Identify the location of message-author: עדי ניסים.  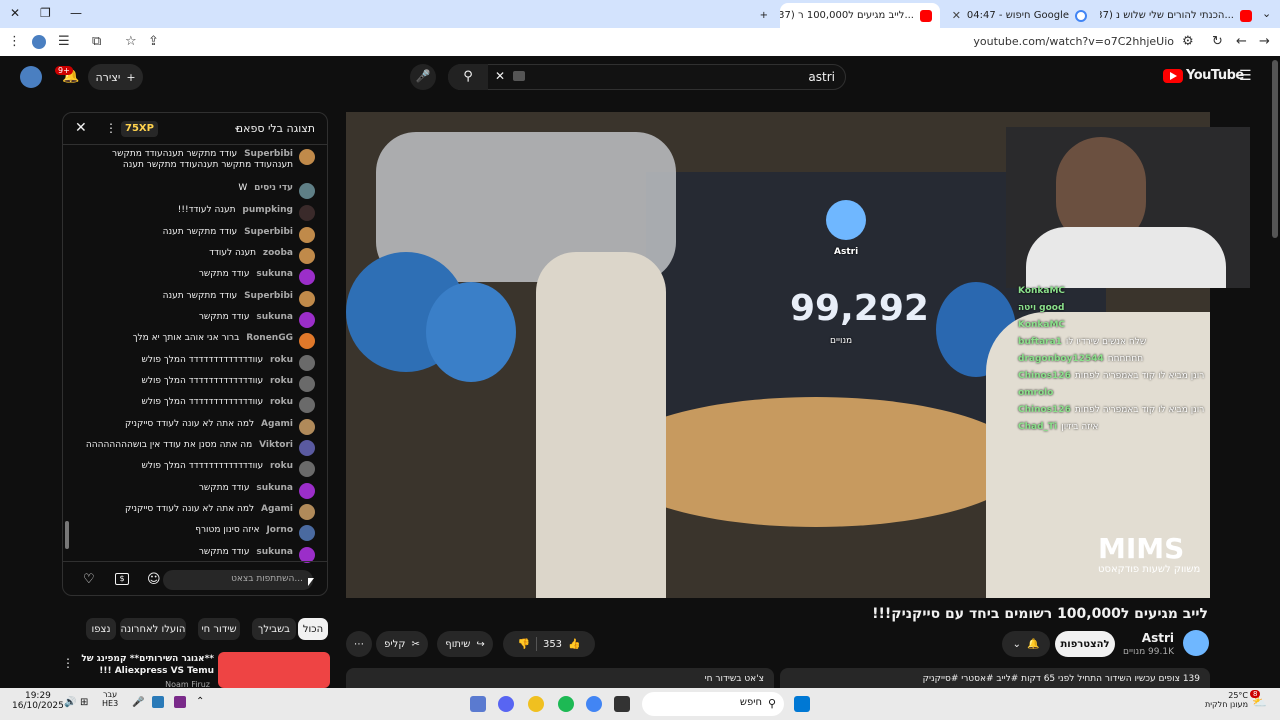
(273, 188).